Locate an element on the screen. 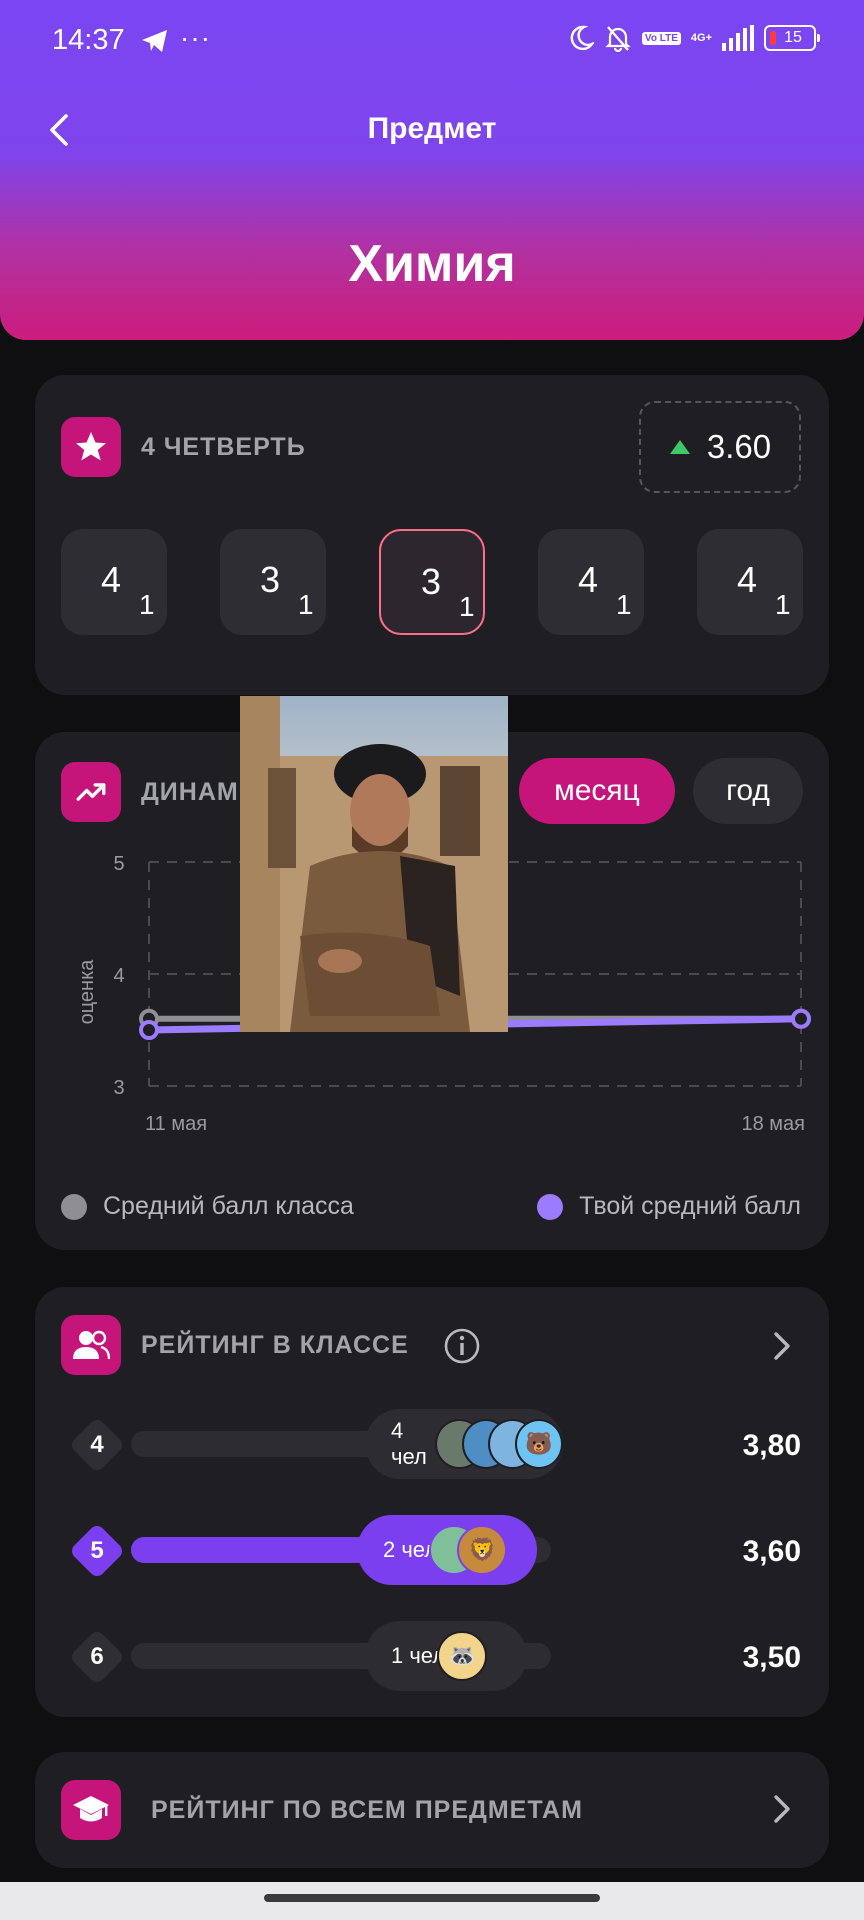 The height and width of the screenshot is (1920, 864). chart-ylabel: оценка is located at coordinates (87, 992).